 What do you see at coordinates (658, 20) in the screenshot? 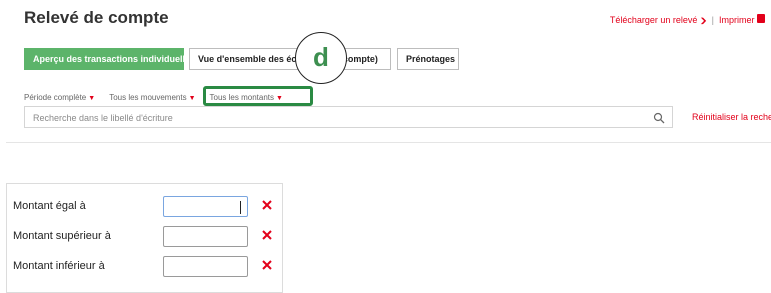
I see `download-statement-link: Télécharger un relevé ❯` at bounding box center [658, 20].